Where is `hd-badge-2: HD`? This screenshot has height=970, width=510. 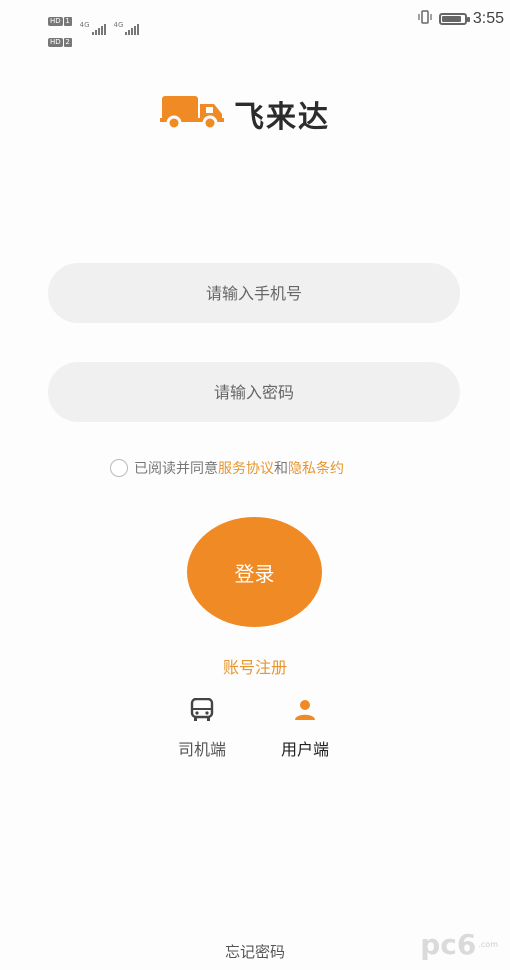 hd-badge-2: HD is located at coordinates (55, 42).